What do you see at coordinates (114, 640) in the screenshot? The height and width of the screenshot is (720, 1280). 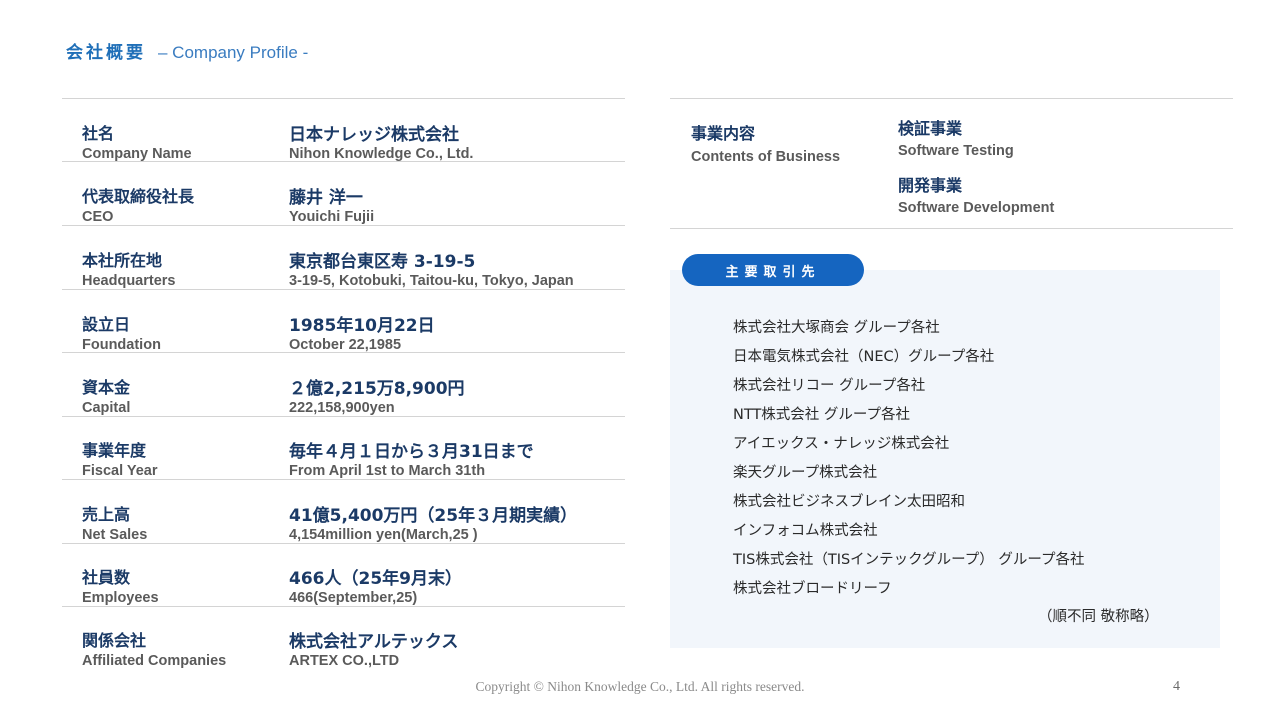 I see `row-label-jp: 関係会社` at bounding box center [114, 640].